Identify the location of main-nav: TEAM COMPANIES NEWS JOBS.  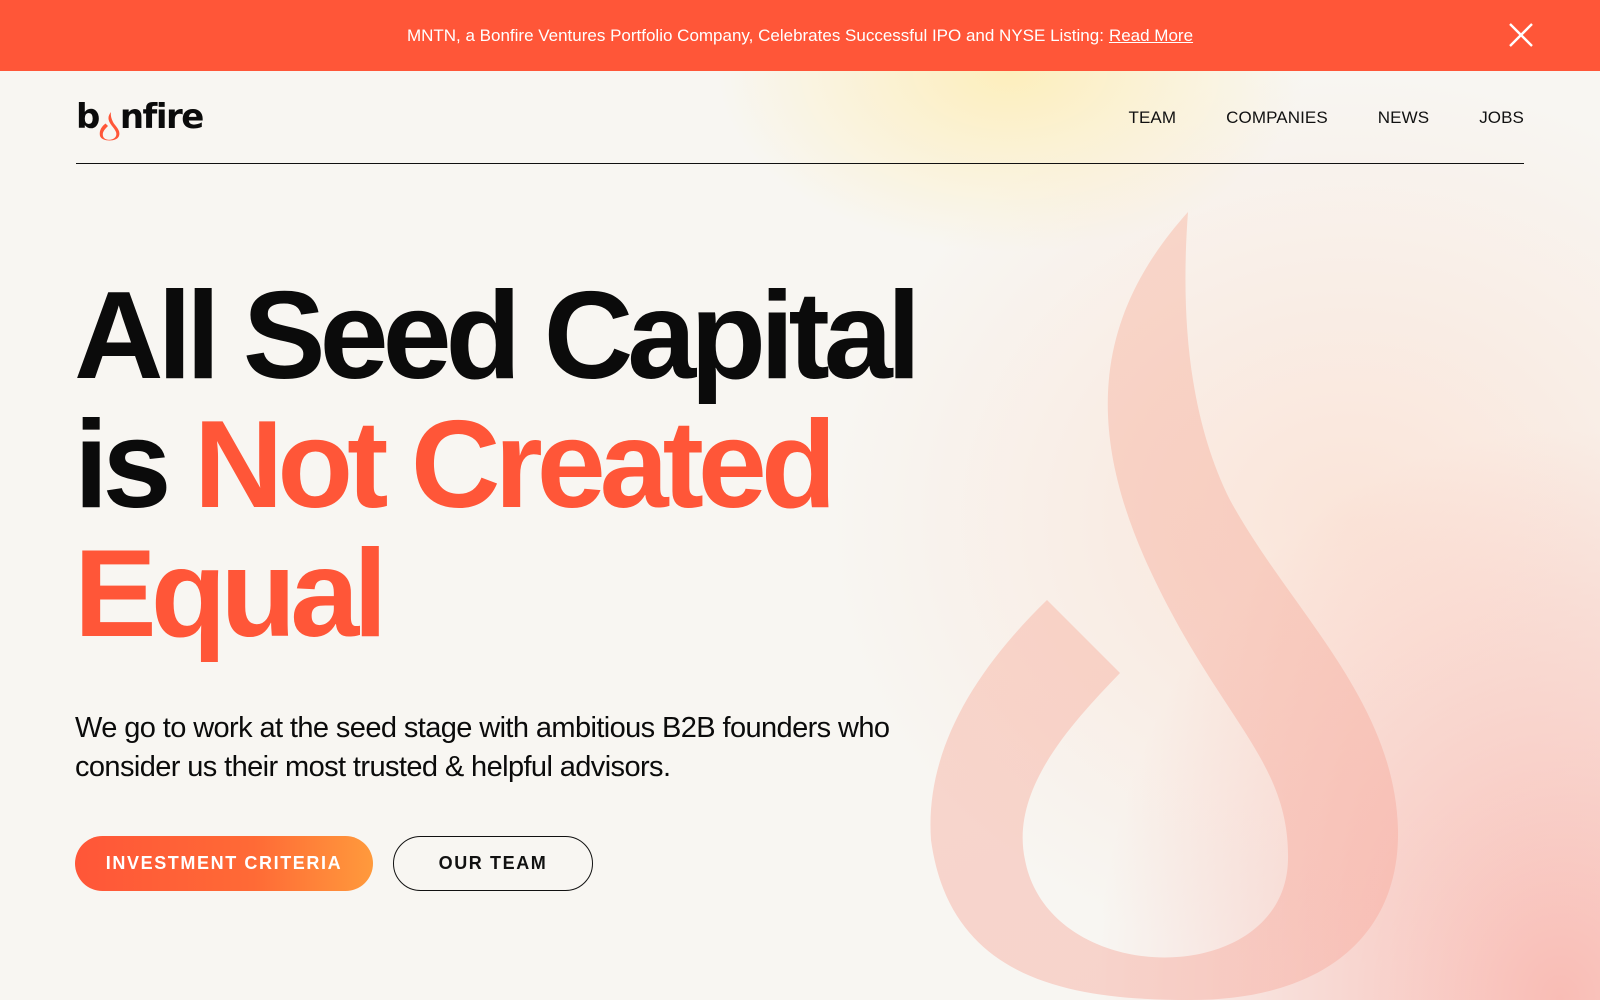
(1302, 118).